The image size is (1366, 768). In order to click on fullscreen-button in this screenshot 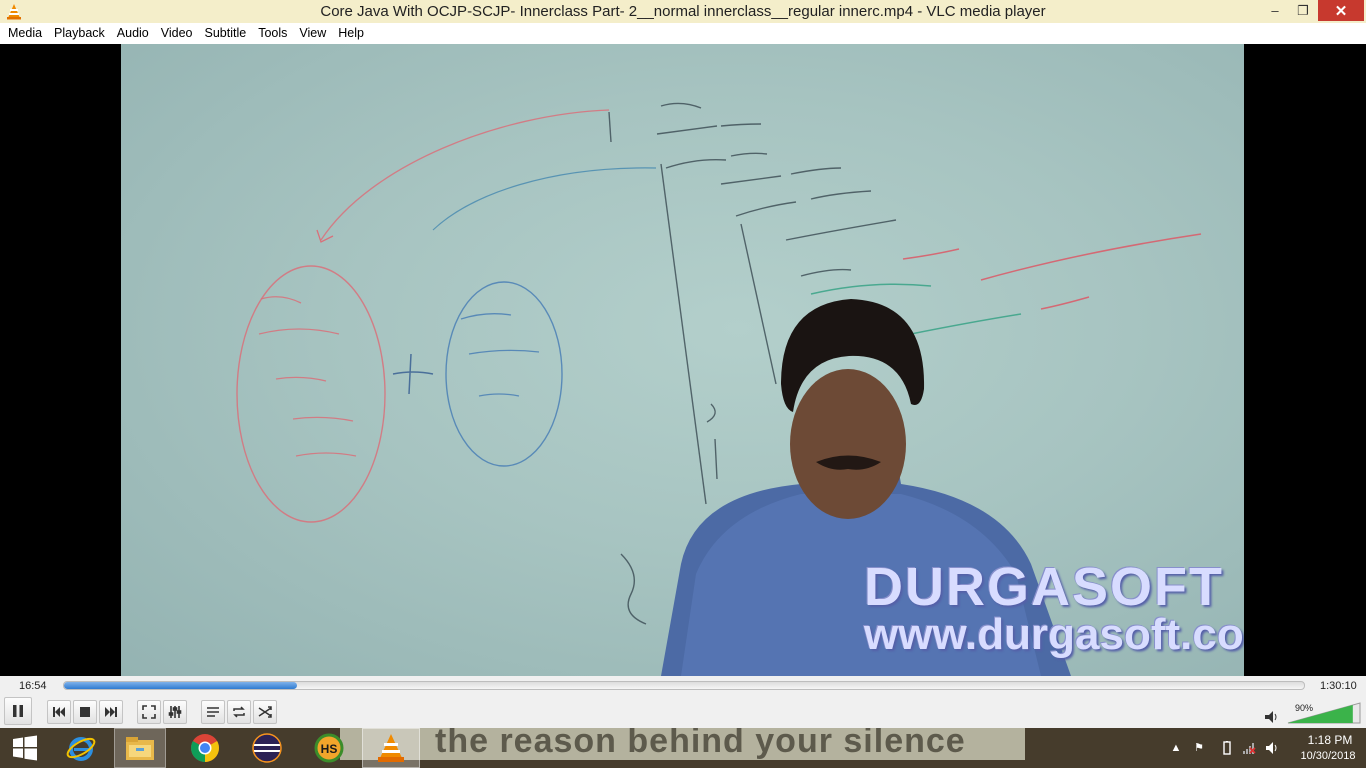, I will do `click(149, 712)`.